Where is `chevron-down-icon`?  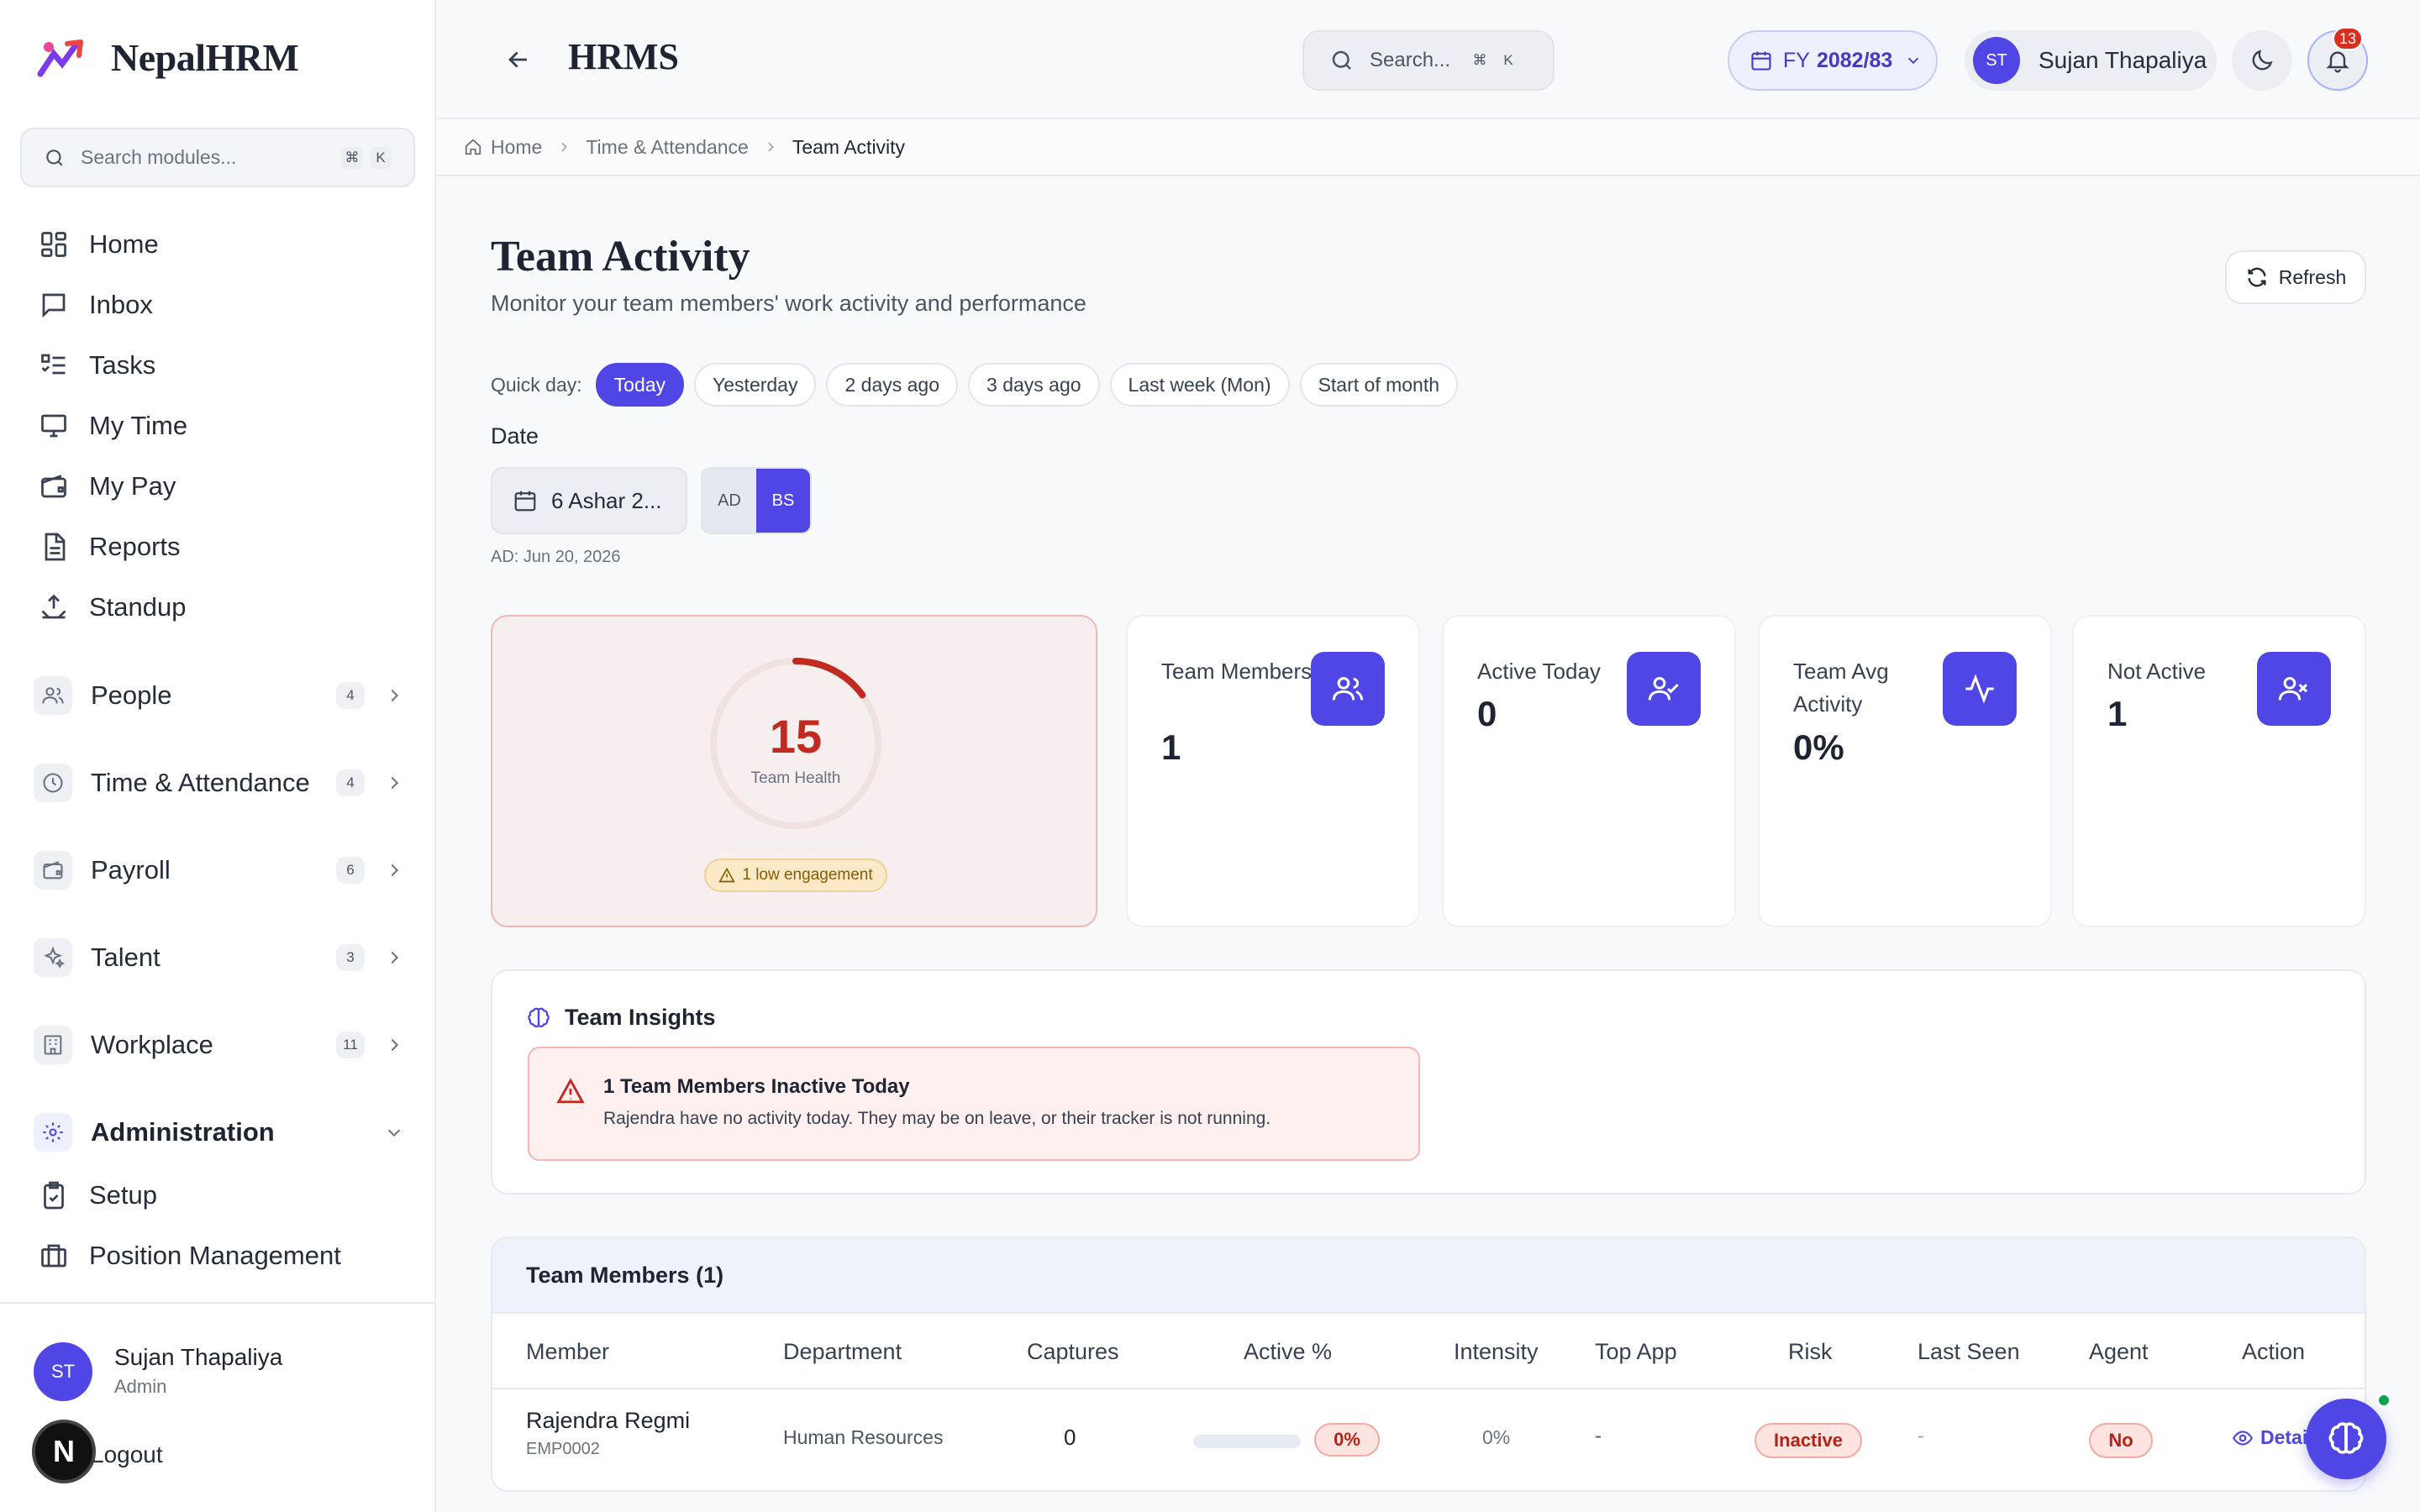
chevron-down-icon is located at coordinates (1914, 60).